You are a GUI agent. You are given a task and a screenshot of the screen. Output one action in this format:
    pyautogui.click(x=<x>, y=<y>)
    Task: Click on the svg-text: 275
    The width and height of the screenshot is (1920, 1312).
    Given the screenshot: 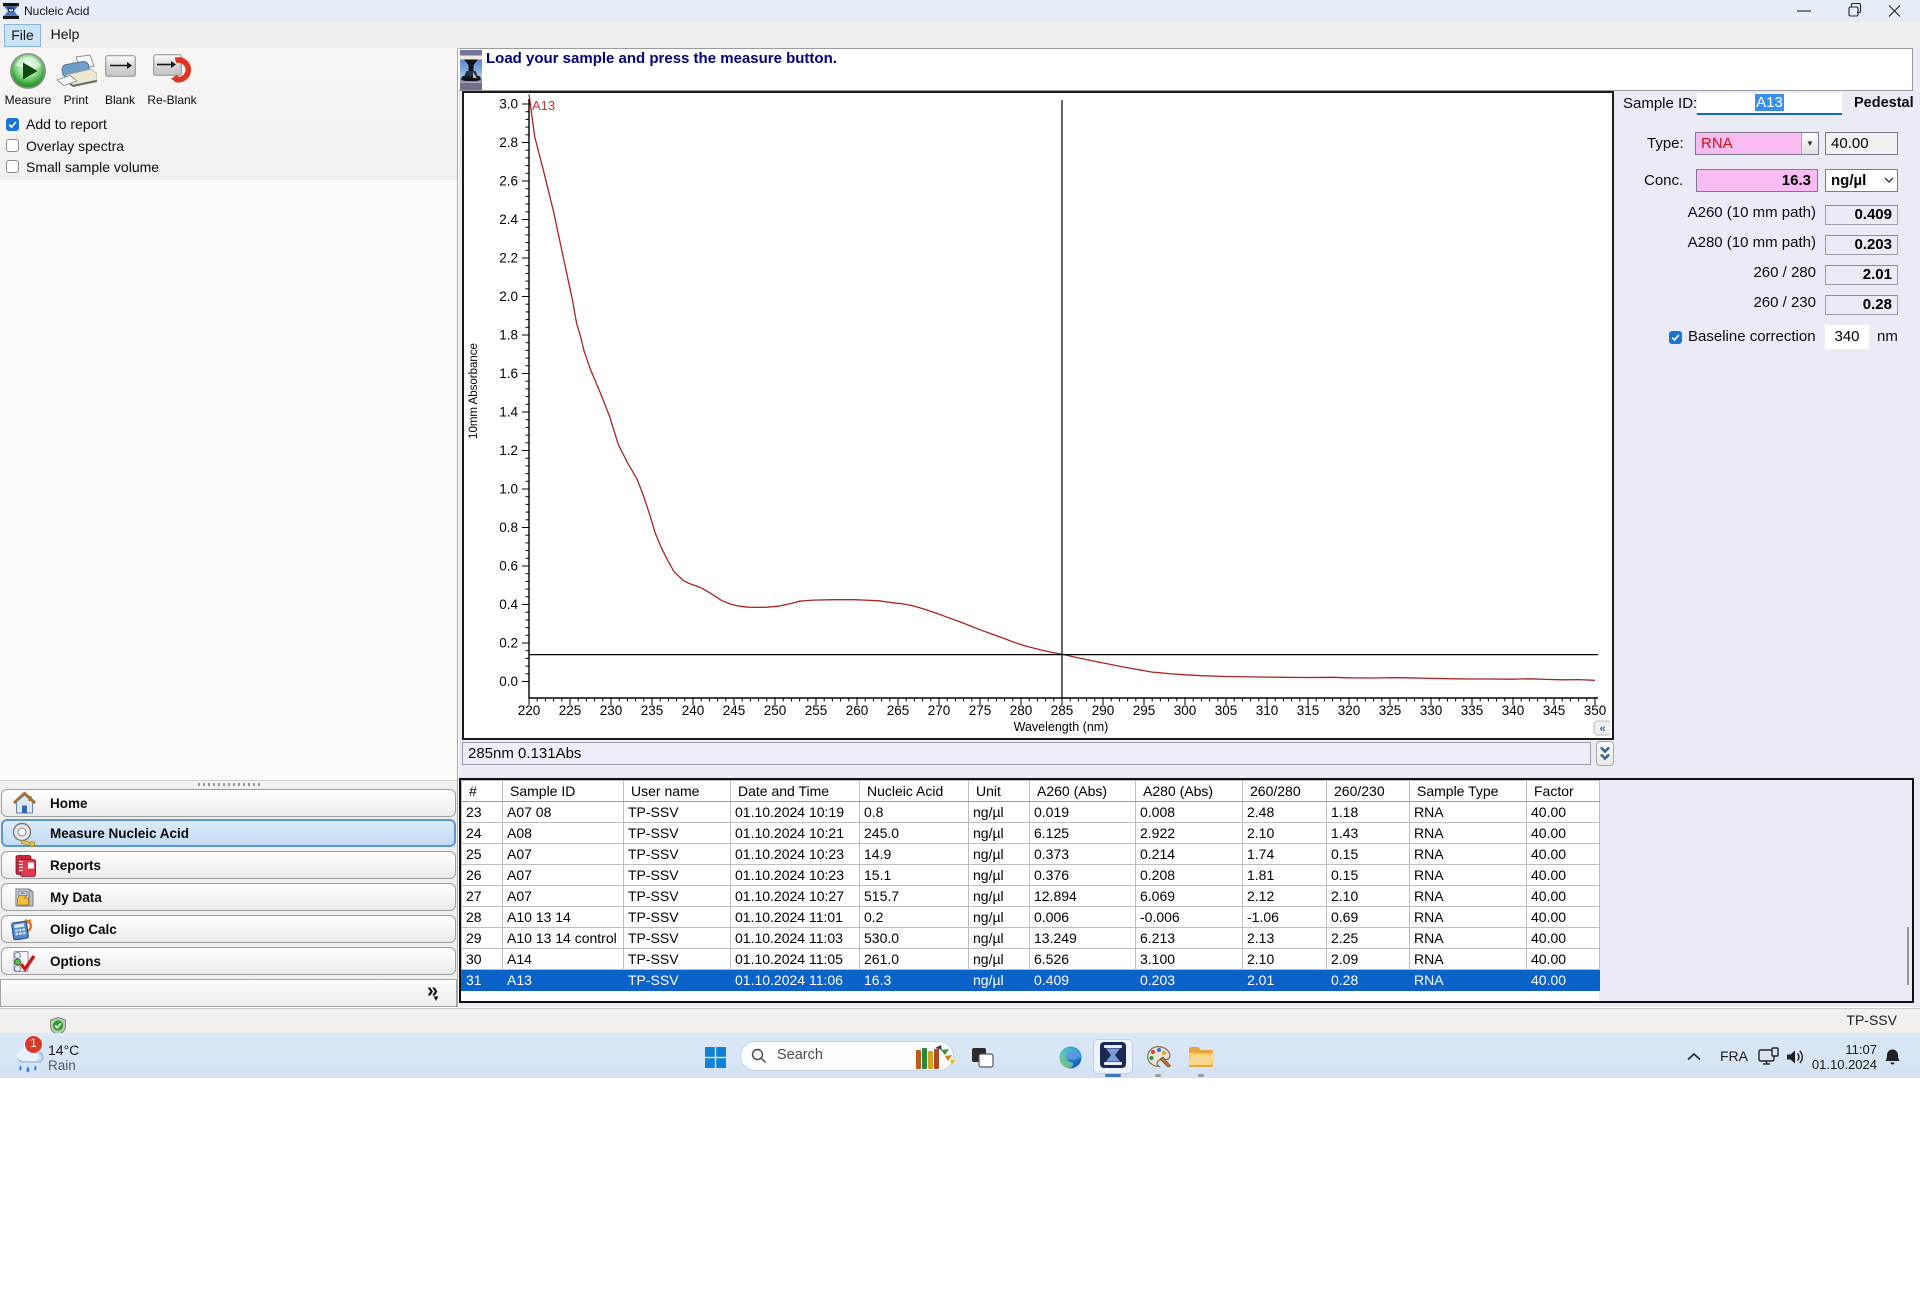 What is the action you would take?
    pyautogui.click(x=980, y=710)
    